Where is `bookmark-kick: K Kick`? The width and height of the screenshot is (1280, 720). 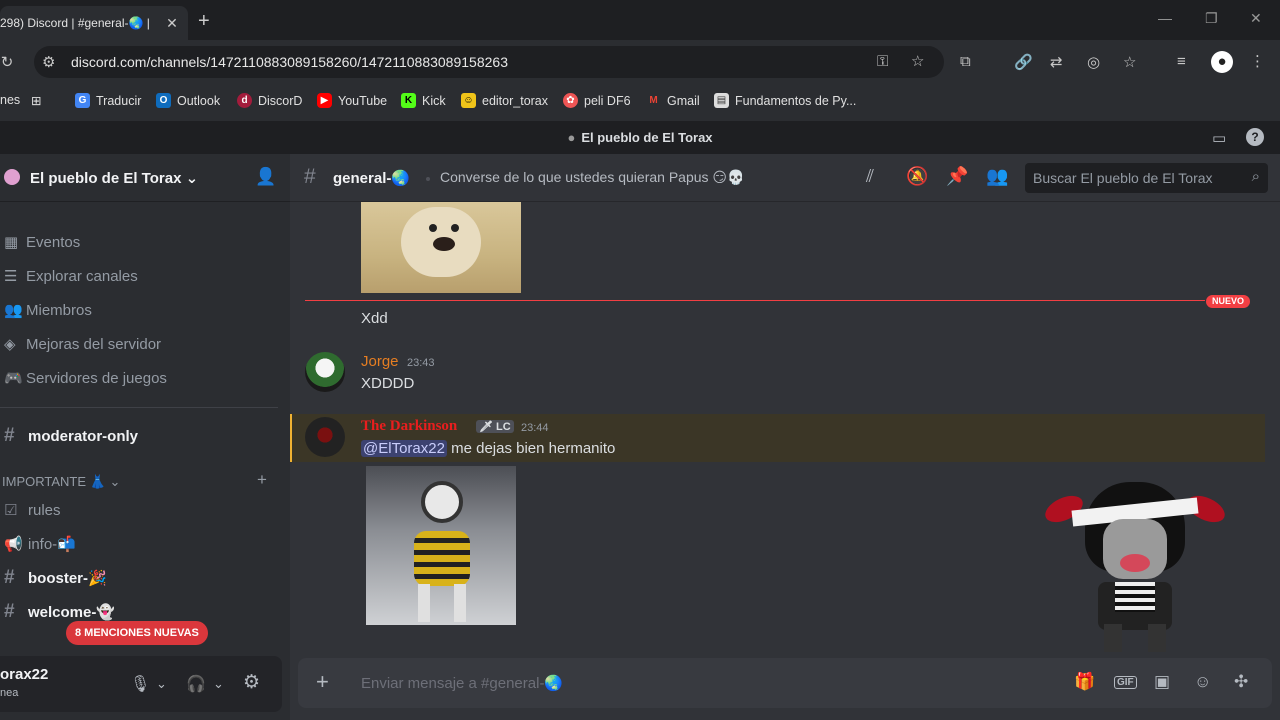
bookmark-kick: K Kick is located at coordinates (423, 100).